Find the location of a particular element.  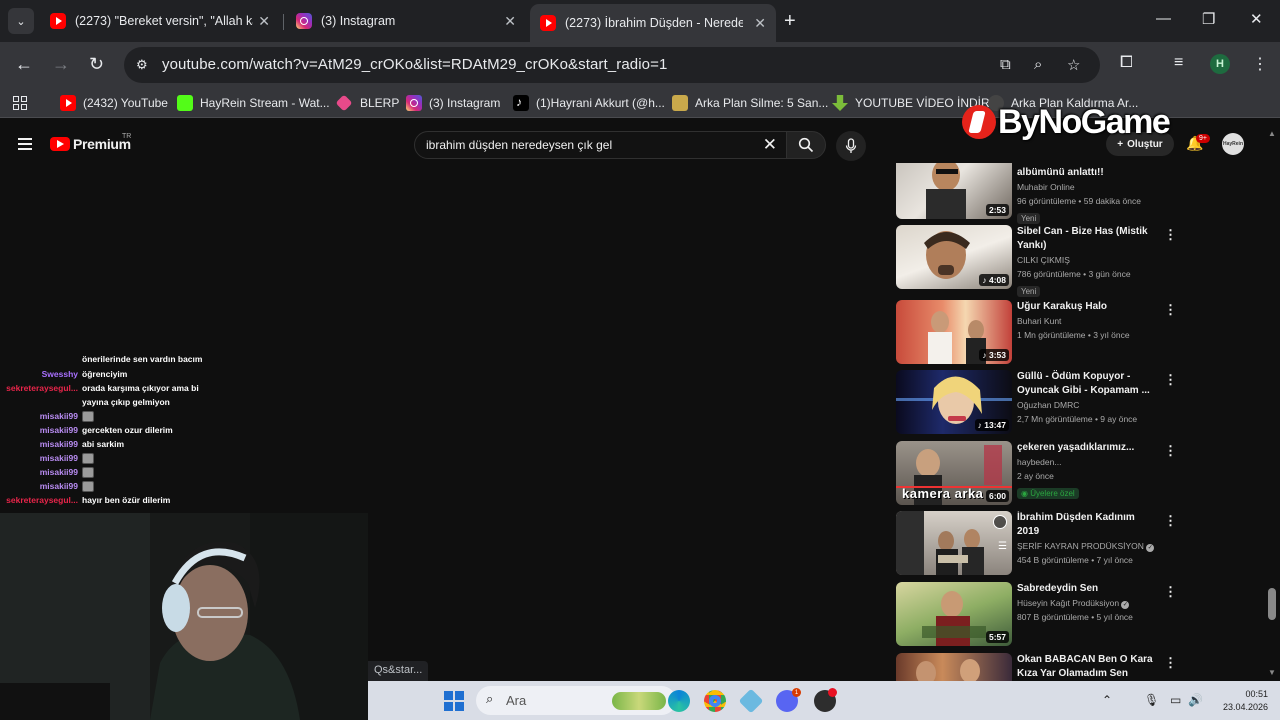

video-title: İbrahim Düşden Kadınım 2019 is located at coordinates (1087, 525).